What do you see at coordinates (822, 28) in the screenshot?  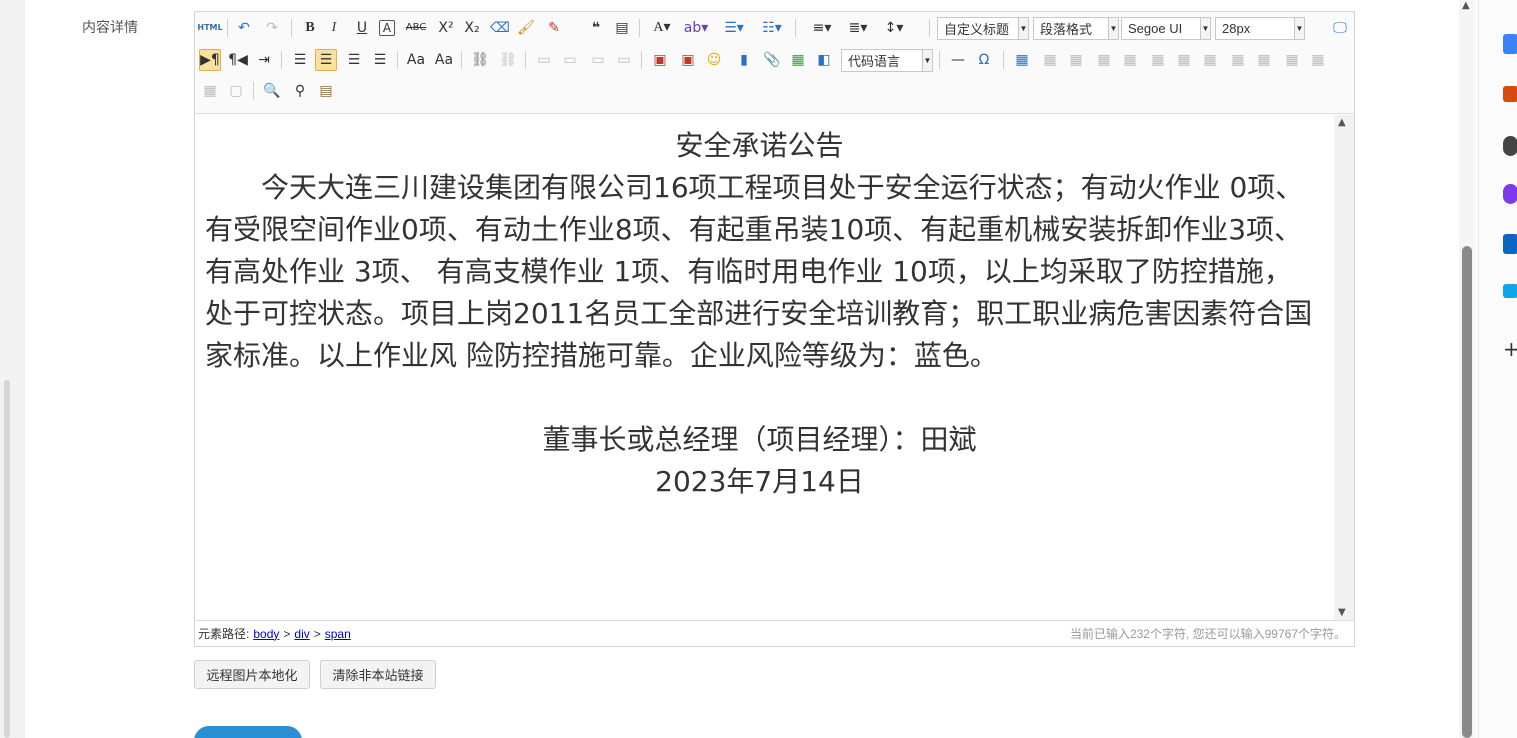 I see `row-spacing-top-icon: ≡▾` at bounding box center [822, 28].